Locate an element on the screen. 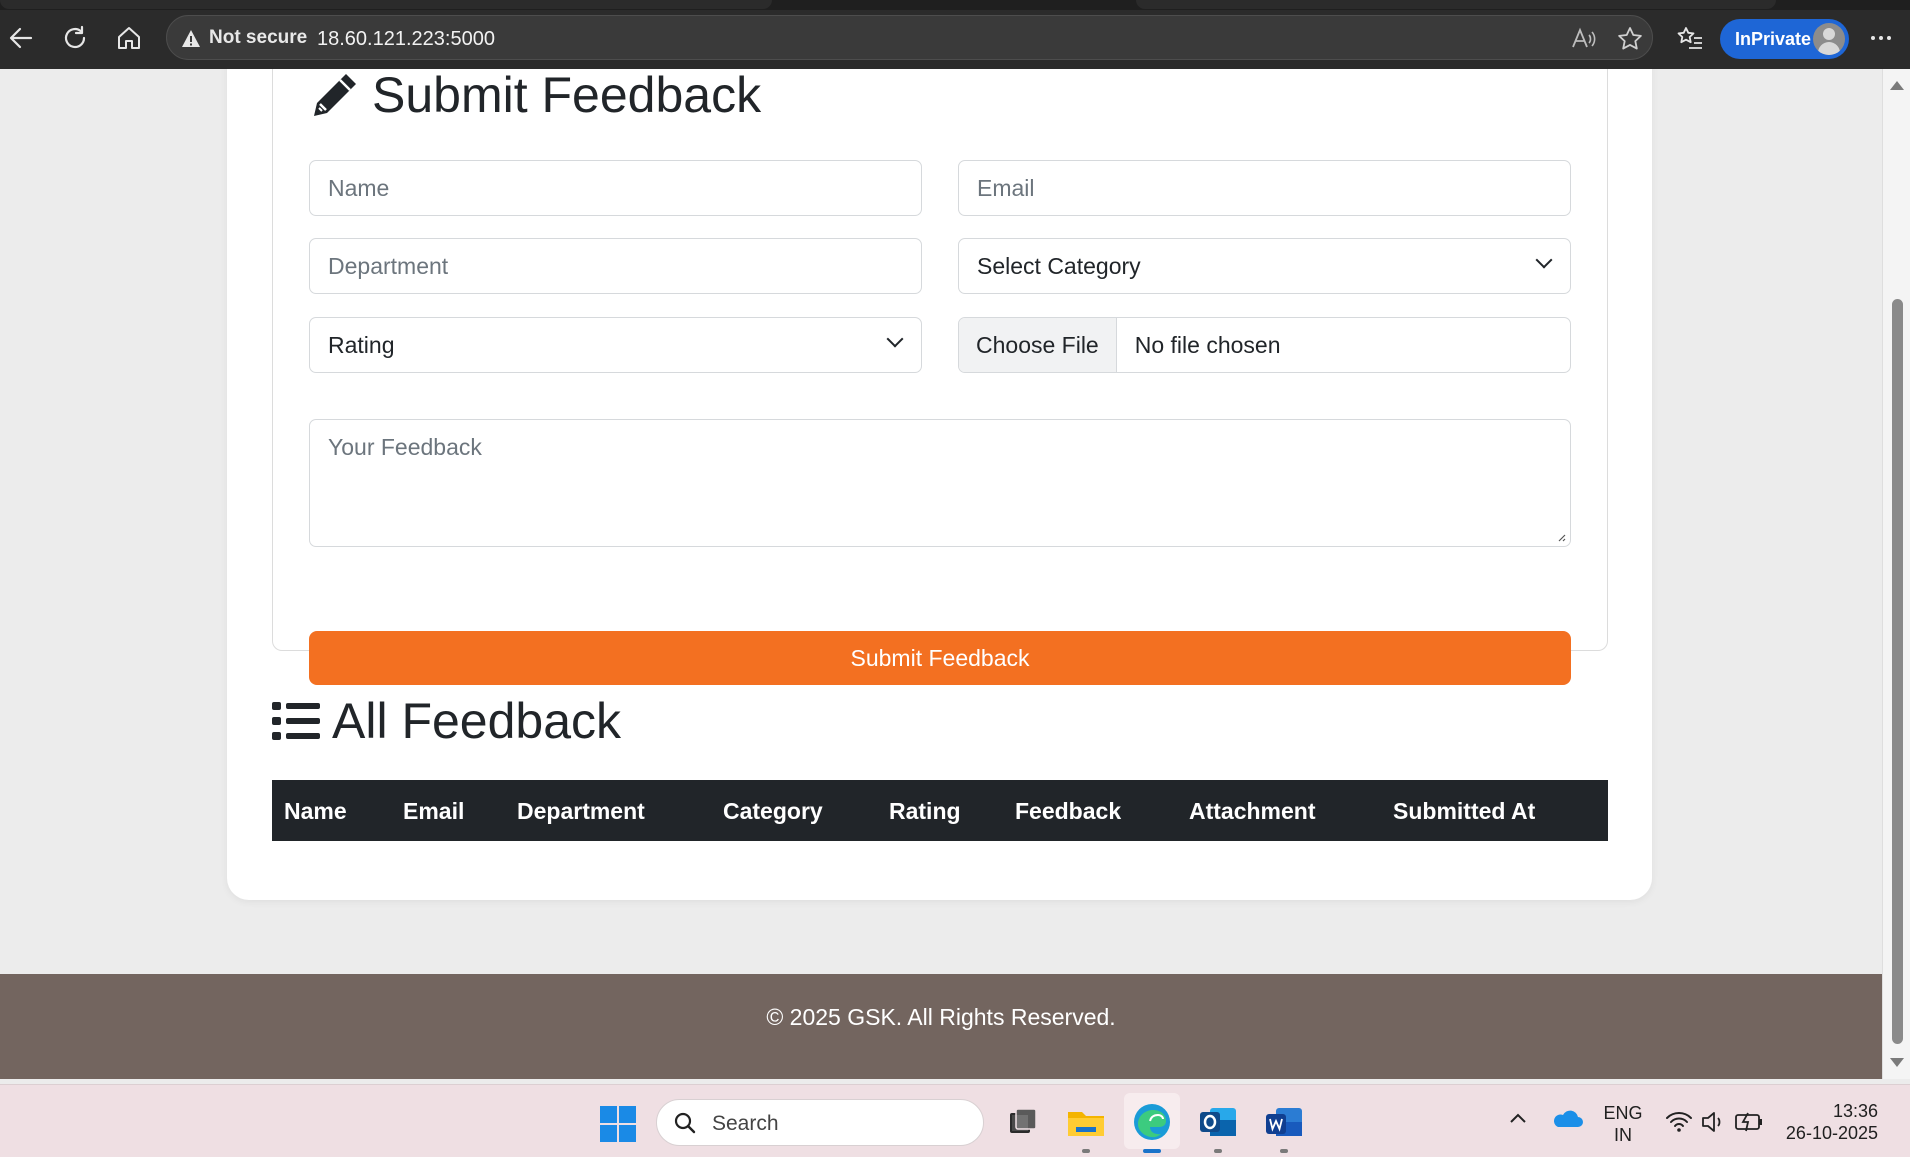  wifi-icon is located at coordinates (1679, 1122).